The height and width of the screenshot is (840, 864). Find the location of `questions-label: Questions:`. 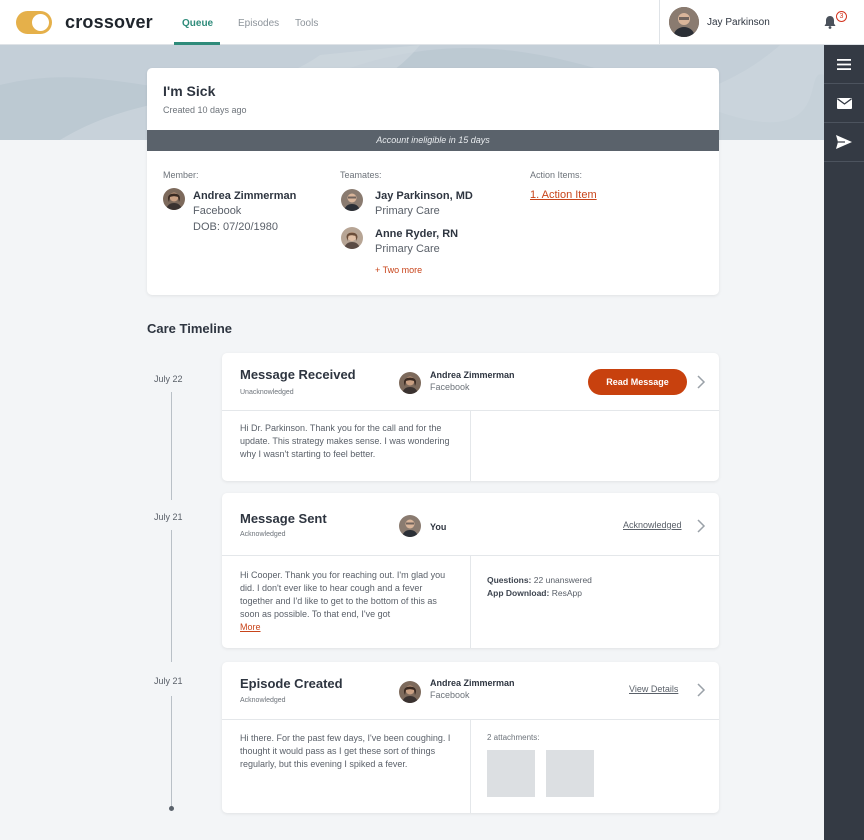

questions-label: Questions: is located at coordinates (509, 580).